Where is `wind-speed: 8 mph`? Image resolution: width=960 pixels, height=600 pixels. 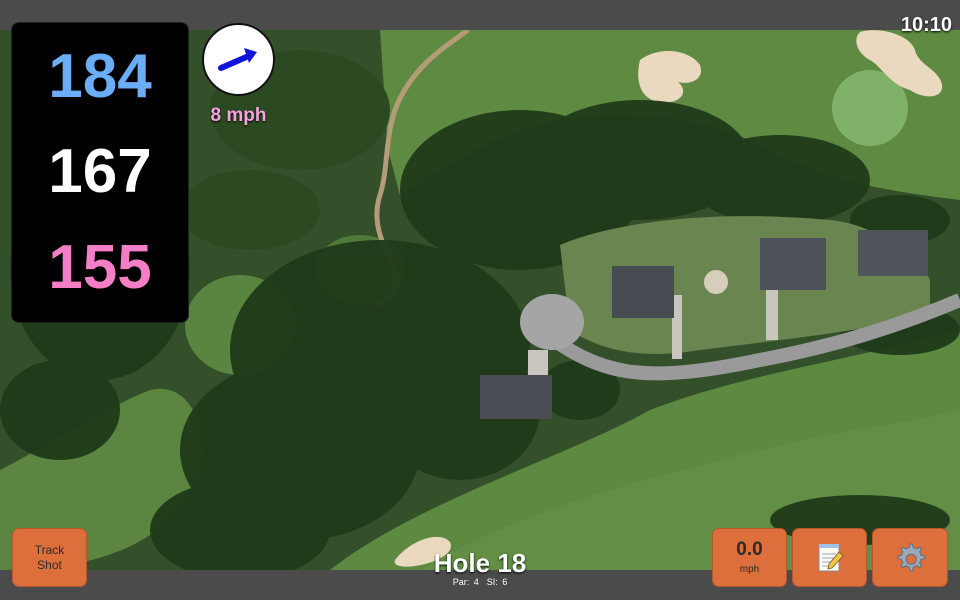 wind-speed: 8 mph is located at coordinates (238, 115).